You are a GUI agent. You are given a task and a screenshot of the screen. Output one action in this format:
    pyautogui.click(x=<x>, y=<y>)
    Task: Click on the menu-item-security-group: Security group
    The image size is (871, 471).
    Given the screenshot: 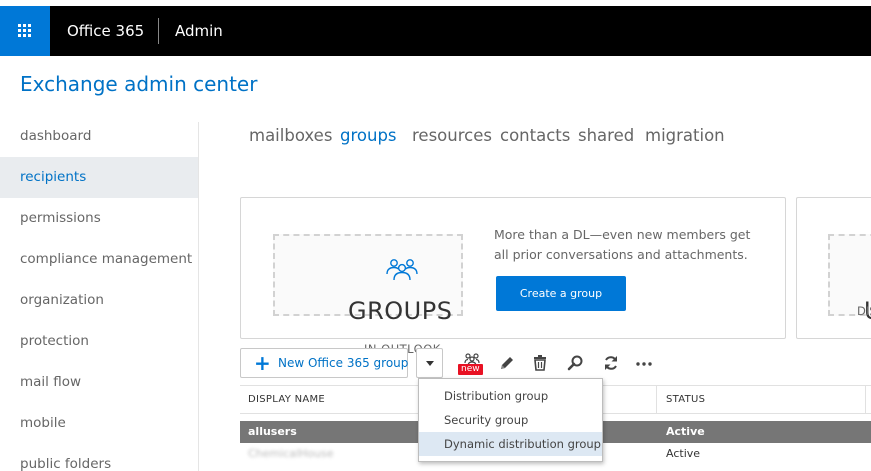 What is the action you would take?
    pyautogui.click(x=510, y=420)
    